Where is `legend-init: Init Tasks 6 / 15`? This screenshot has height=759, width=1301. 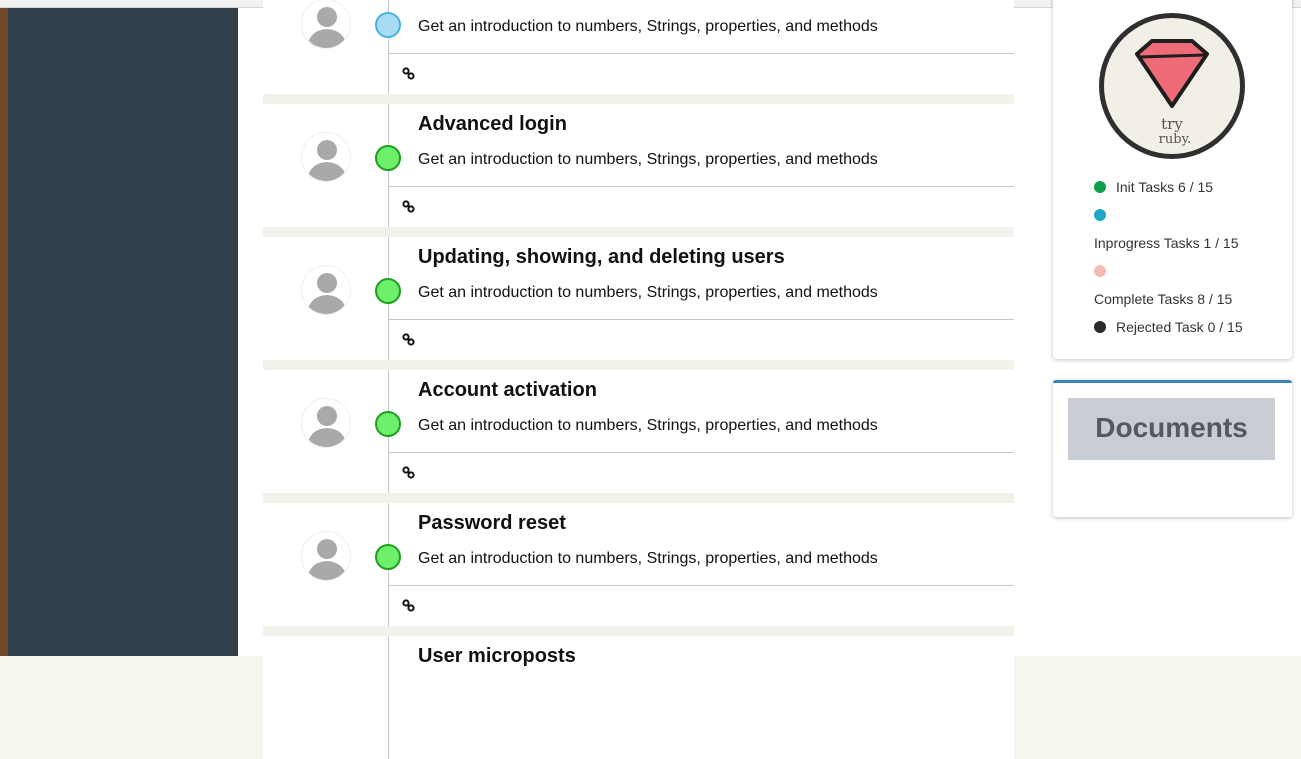
legend-init: Init Tasks 6 / 15 is located at coordinates (1153, 187).